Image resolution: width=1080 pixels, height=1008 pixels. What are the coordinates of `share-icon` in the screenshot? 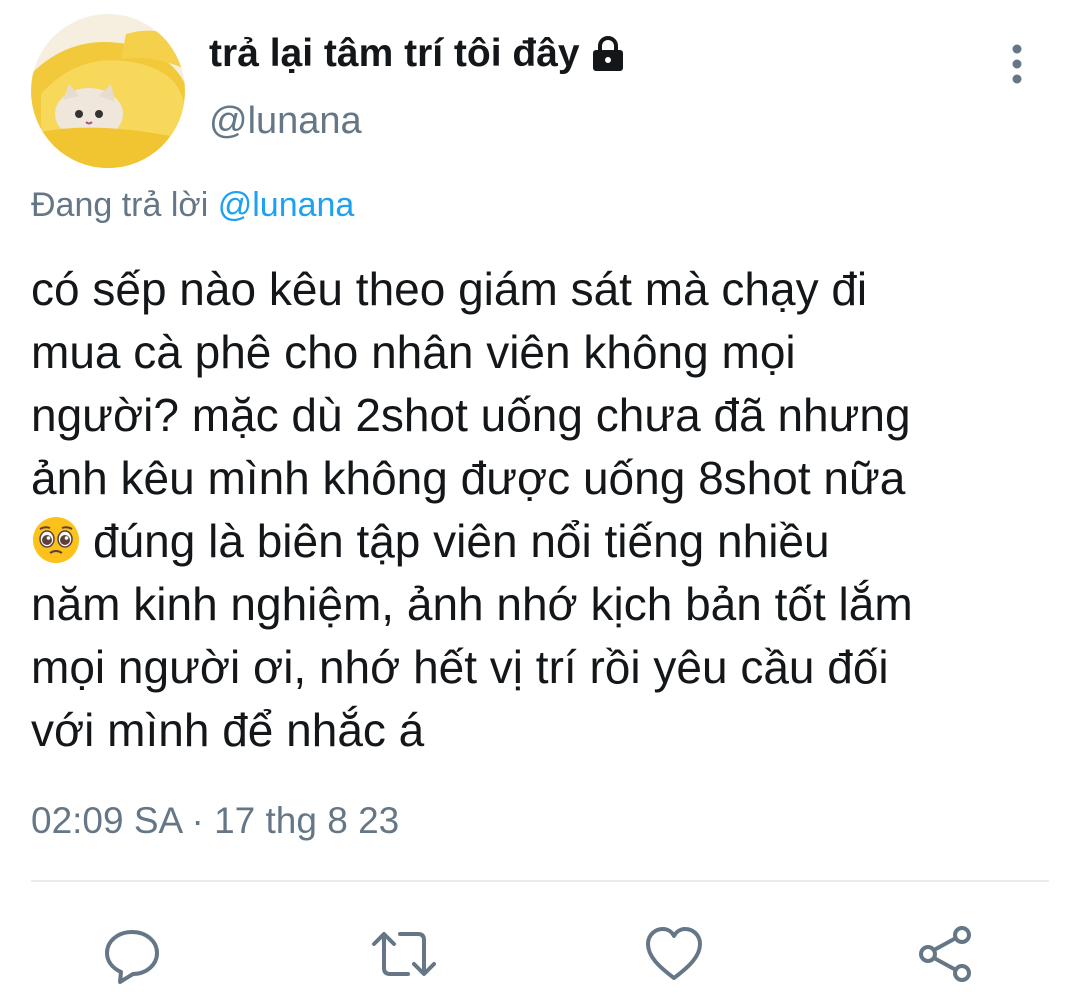 It's located at (945, 954).